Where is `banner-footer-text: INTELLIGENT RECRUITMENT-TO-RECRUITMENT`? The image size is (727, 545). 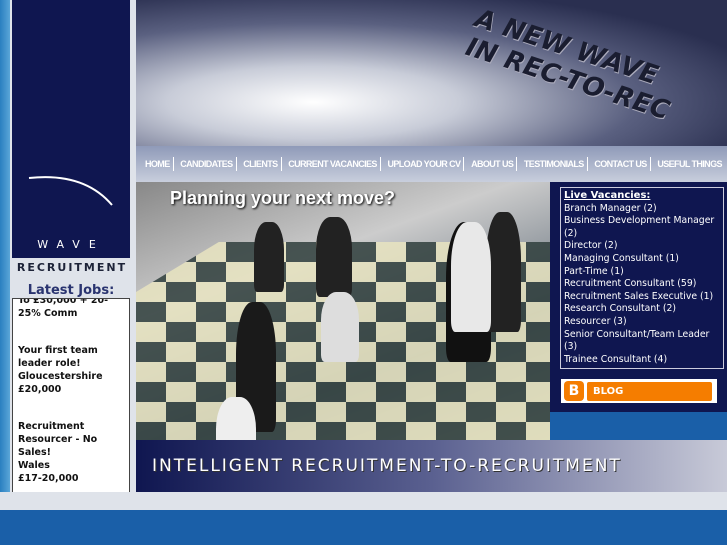 banner-footer-text: INTELLIGENT RECRUITMENT-TO-RECRUITMENT is located at coordinates (387, 466).